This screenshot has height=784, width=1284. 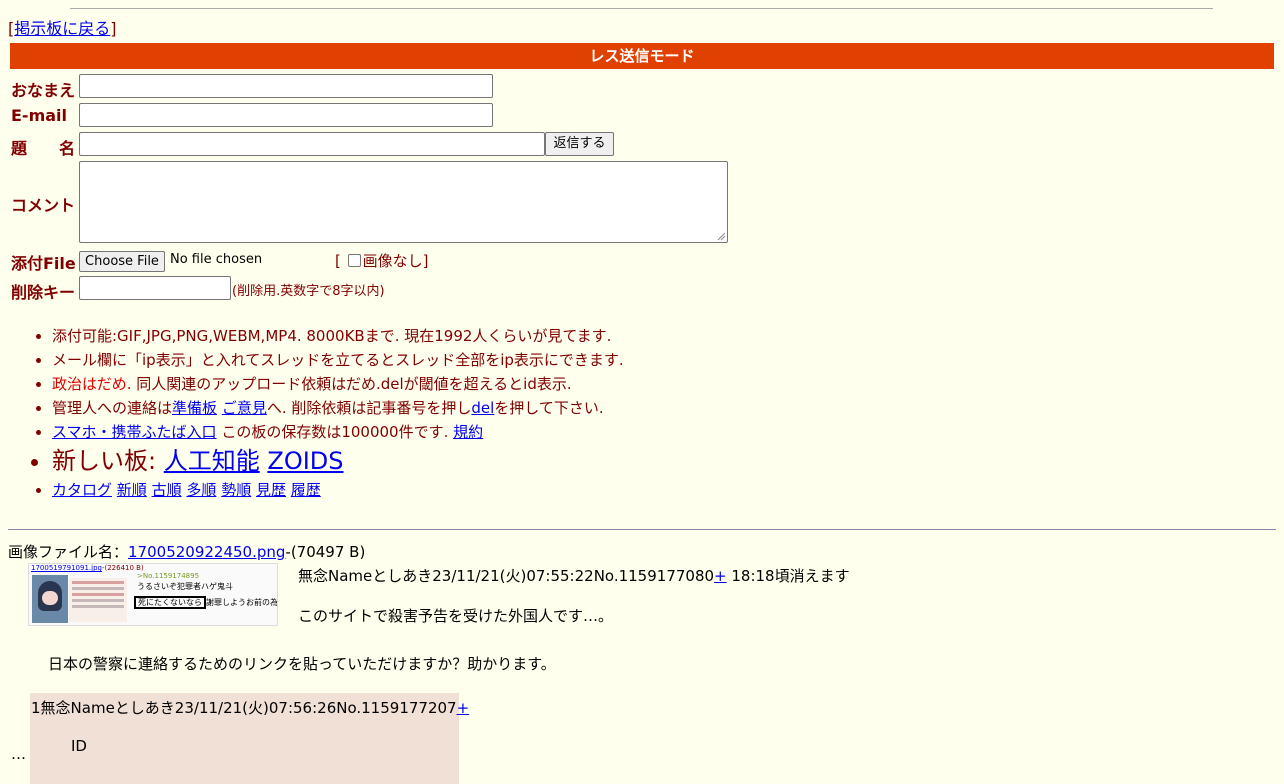 I want to click on thumb-reply-line: 死にたくないなら謝罪しようお前の為だぞ？, so click(x=206, y=602).